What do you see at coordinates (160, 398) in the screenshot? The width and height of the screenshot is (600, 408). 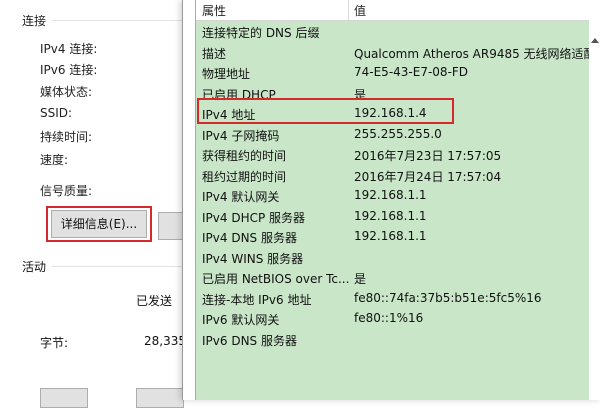 I see `disable-button` at bounding box center [160, 398].